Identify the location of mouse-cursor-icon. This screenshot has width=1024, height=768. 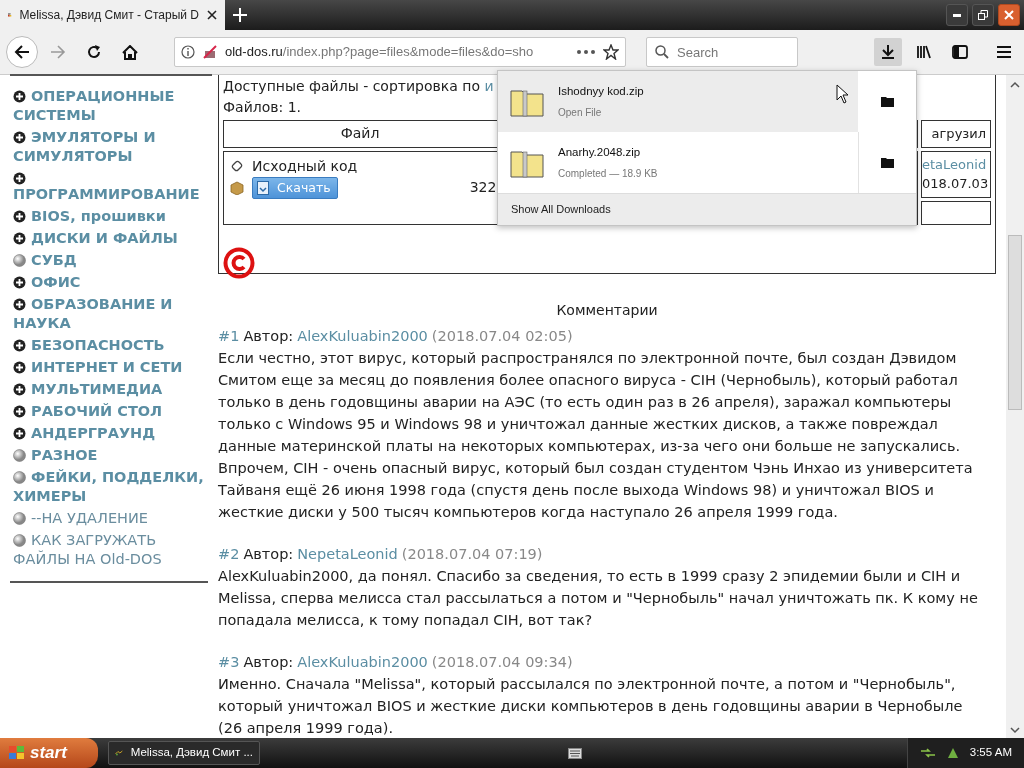
(843, 94).